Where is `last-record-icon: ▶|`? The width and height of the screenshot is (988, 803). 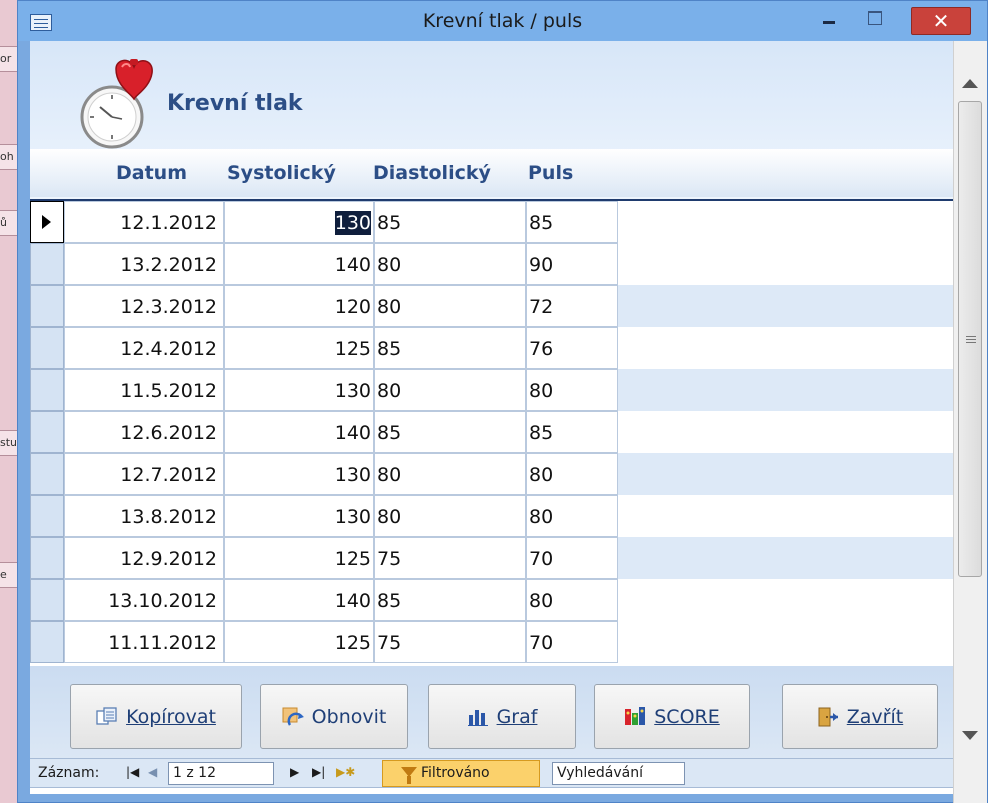
last-record-icon: ▶| is located at coordinates (318, 772).